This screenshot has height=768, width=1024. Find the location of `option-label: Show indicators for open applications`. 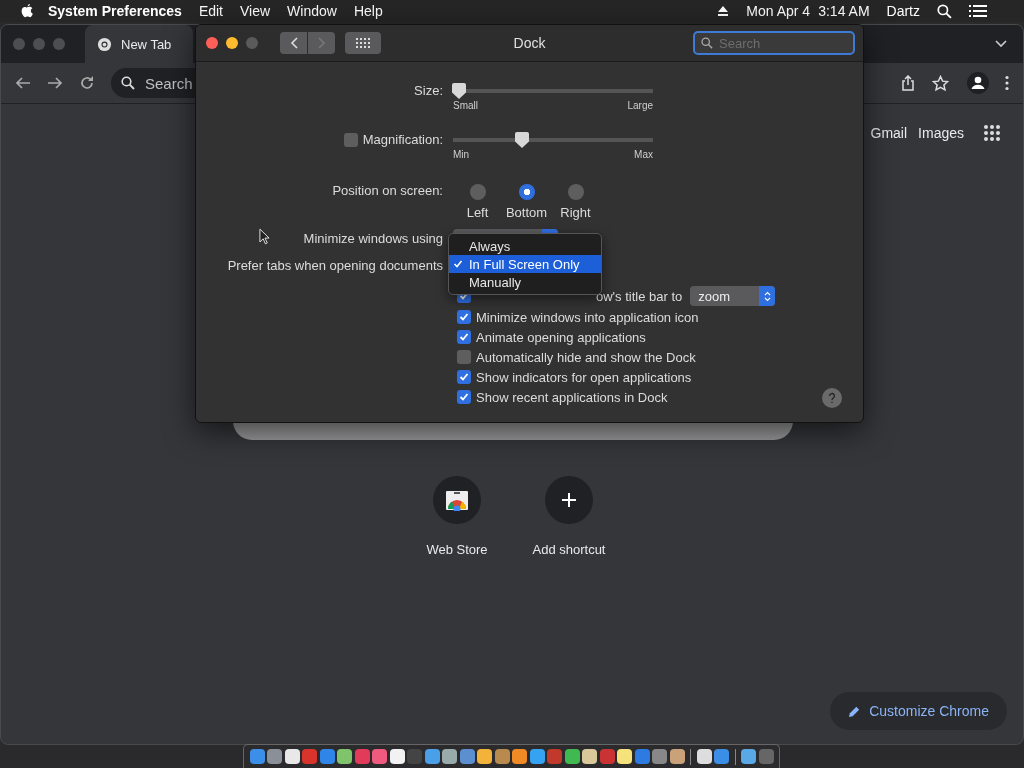

option-label: Show indicators for open applications is located at coordinates (584, 377).